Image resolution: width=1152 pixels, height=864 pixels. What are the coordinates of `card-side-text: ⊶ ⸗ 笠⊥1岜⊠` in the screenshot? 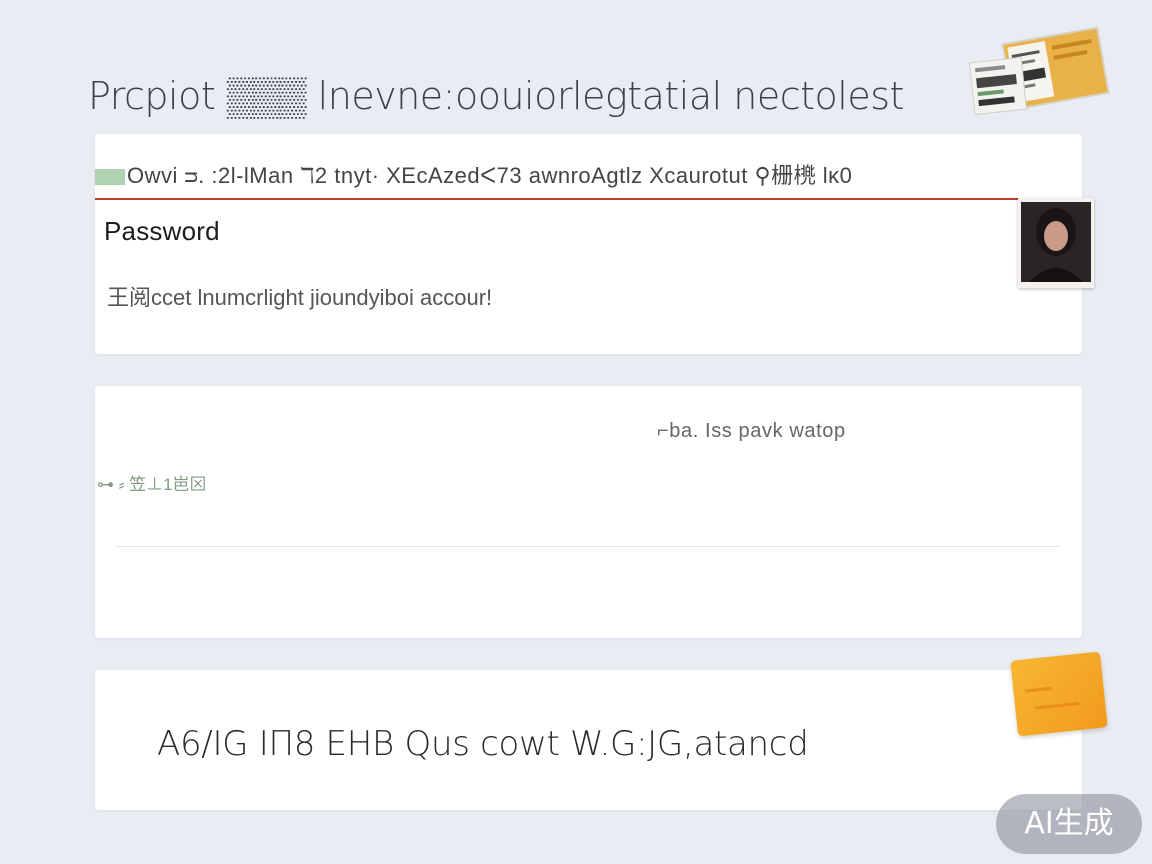 It's located at (152, 484).